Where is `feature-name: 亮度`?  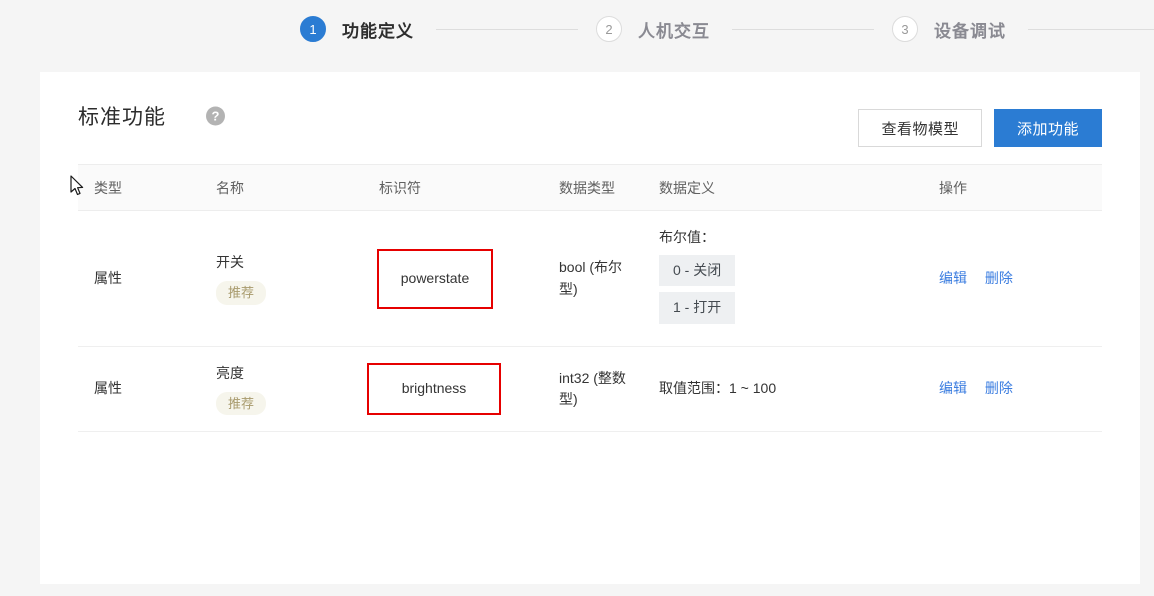 feature-name: 亮度 is located at coordinates (230, 373).